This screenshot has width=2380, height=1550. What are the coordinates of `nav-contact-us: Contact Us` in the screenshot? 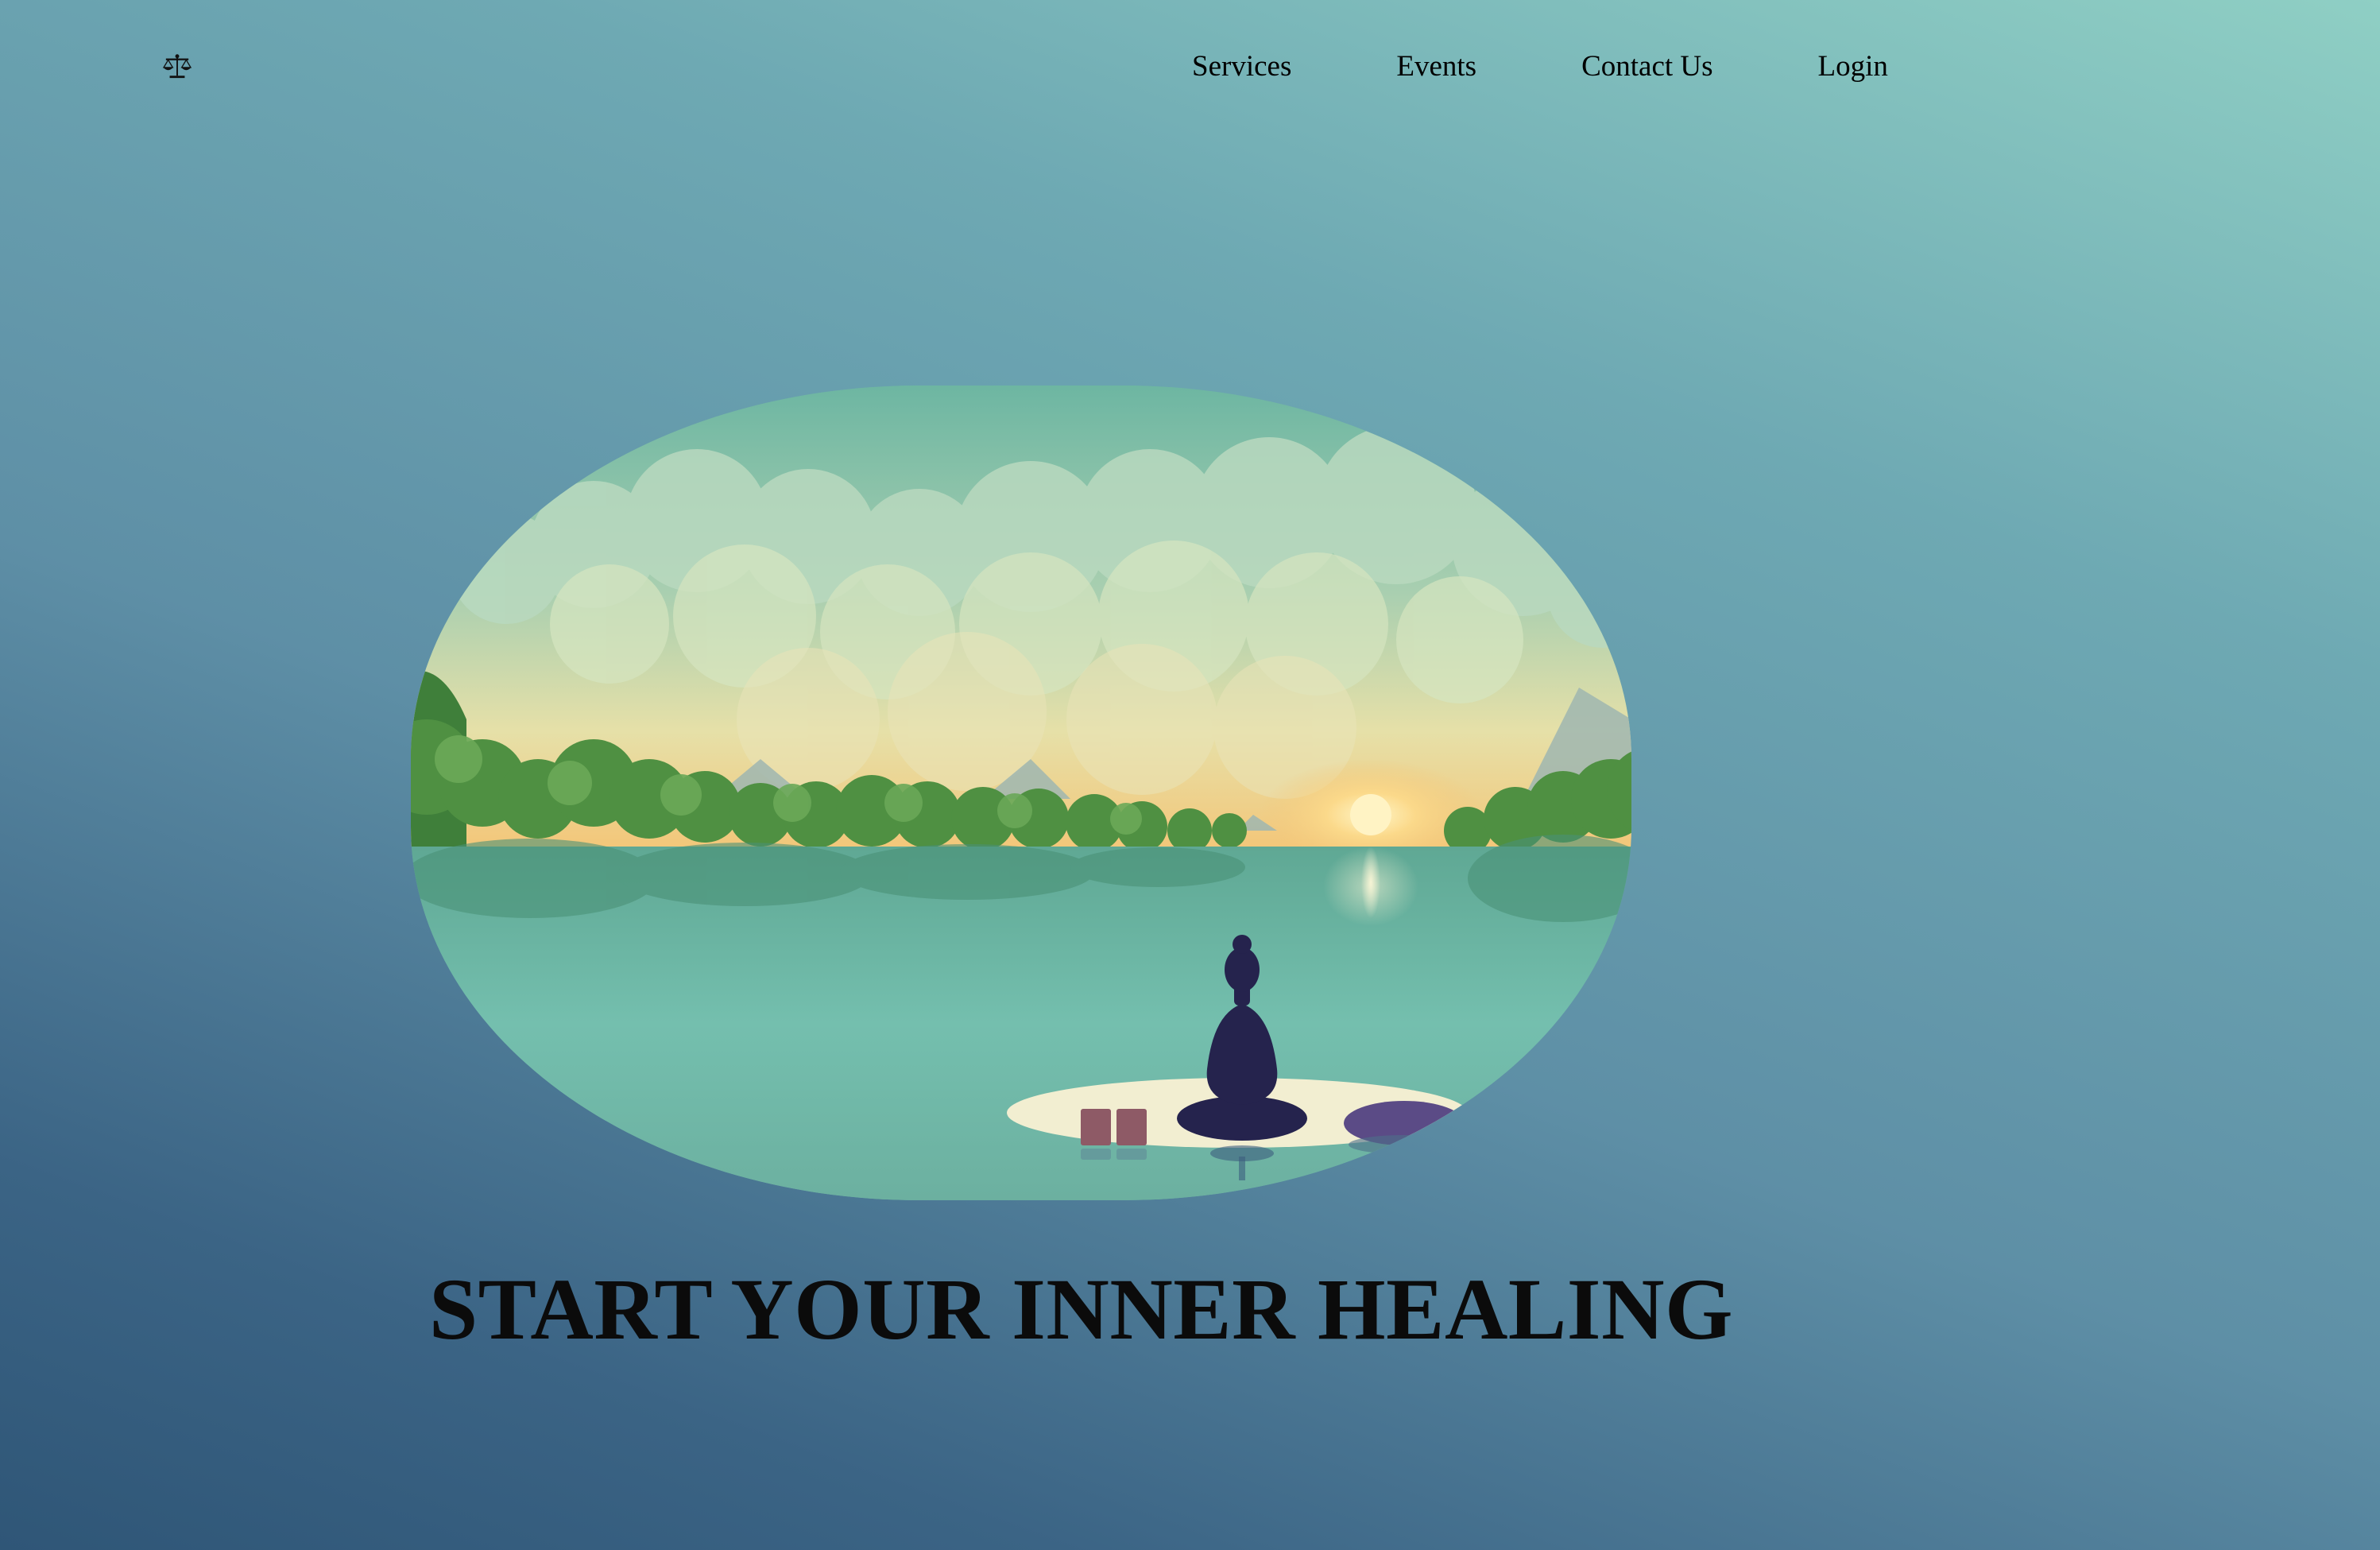 It's located at (1647, 67).